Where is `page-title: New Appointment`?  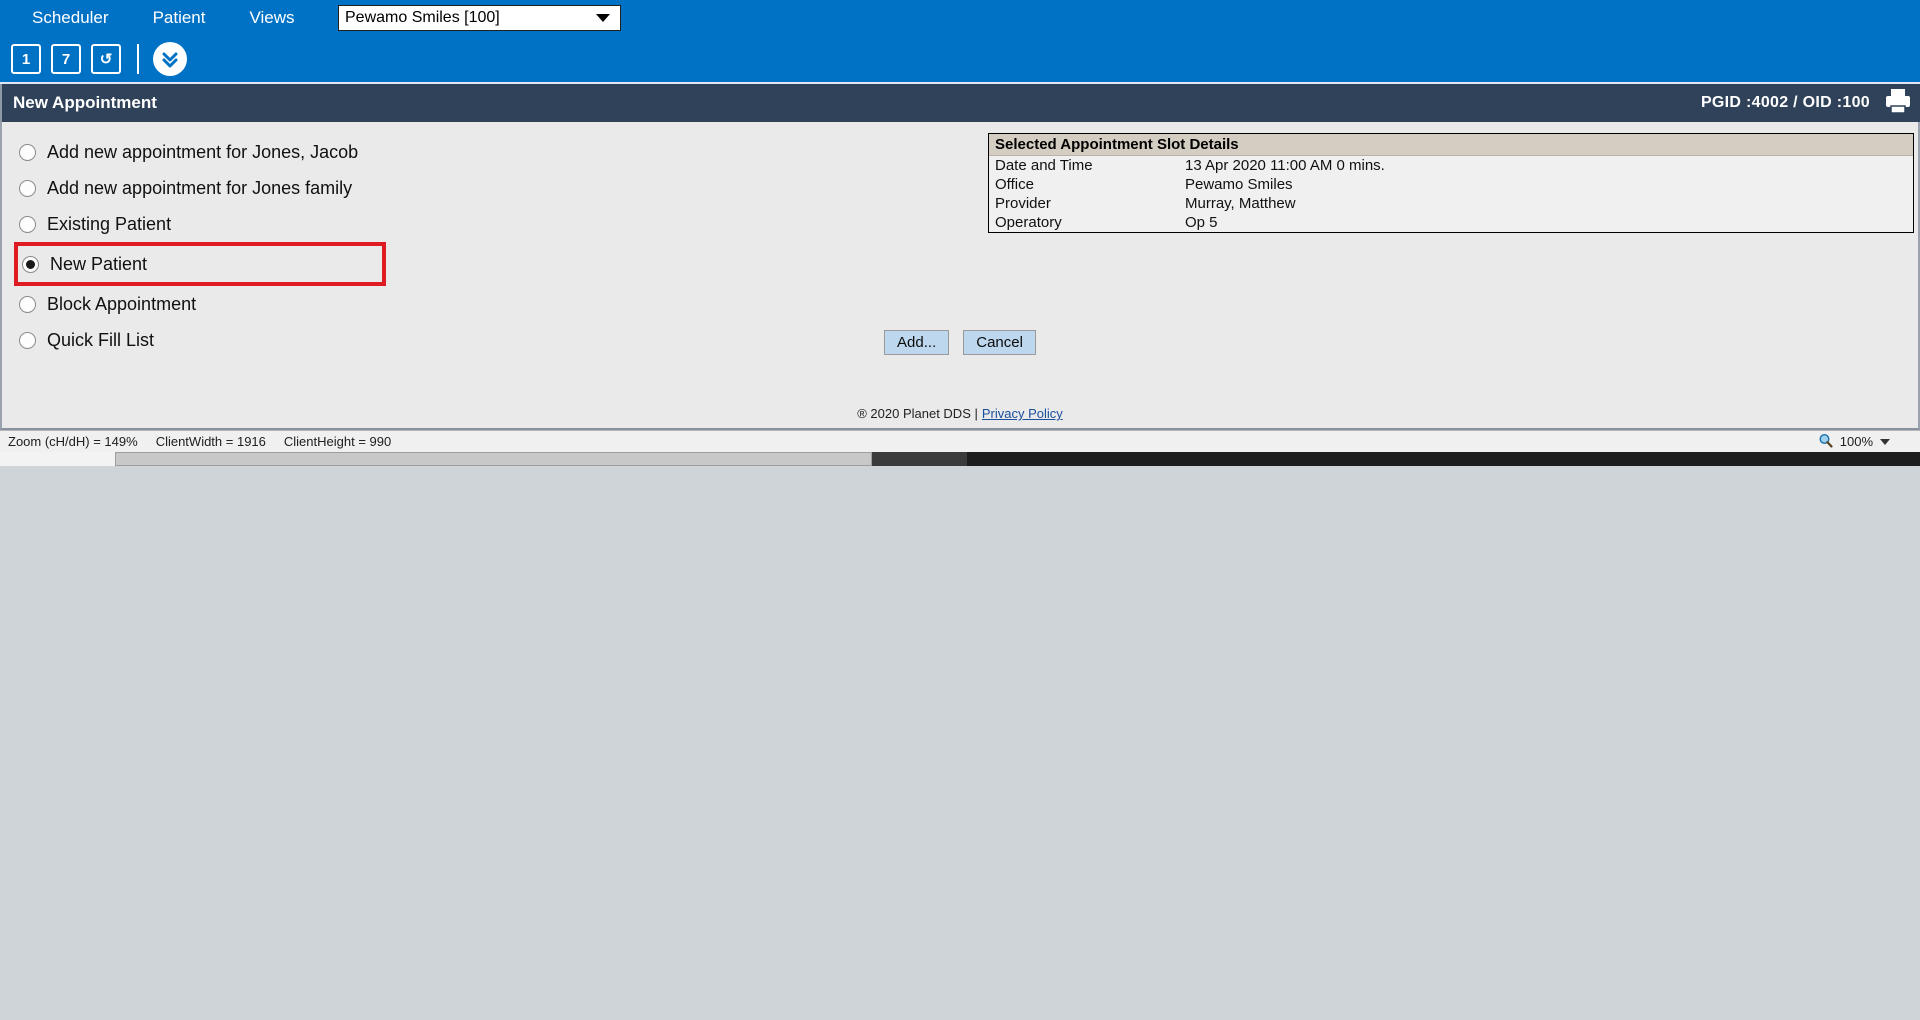
page-title: New Appointment is located at coordinates (85, 102).